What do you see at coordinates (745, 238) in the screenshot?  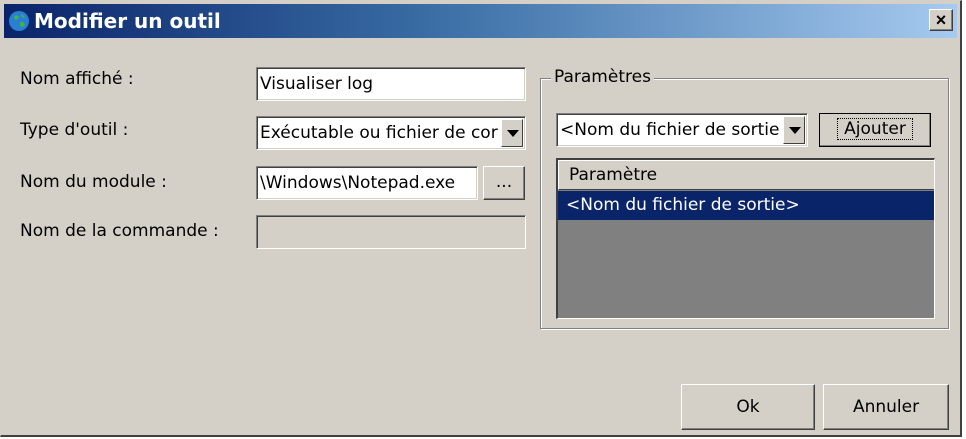 I see `parameter-list: Paramètre <Nom du fichier de sortie>` at bounding box center [745, 238].